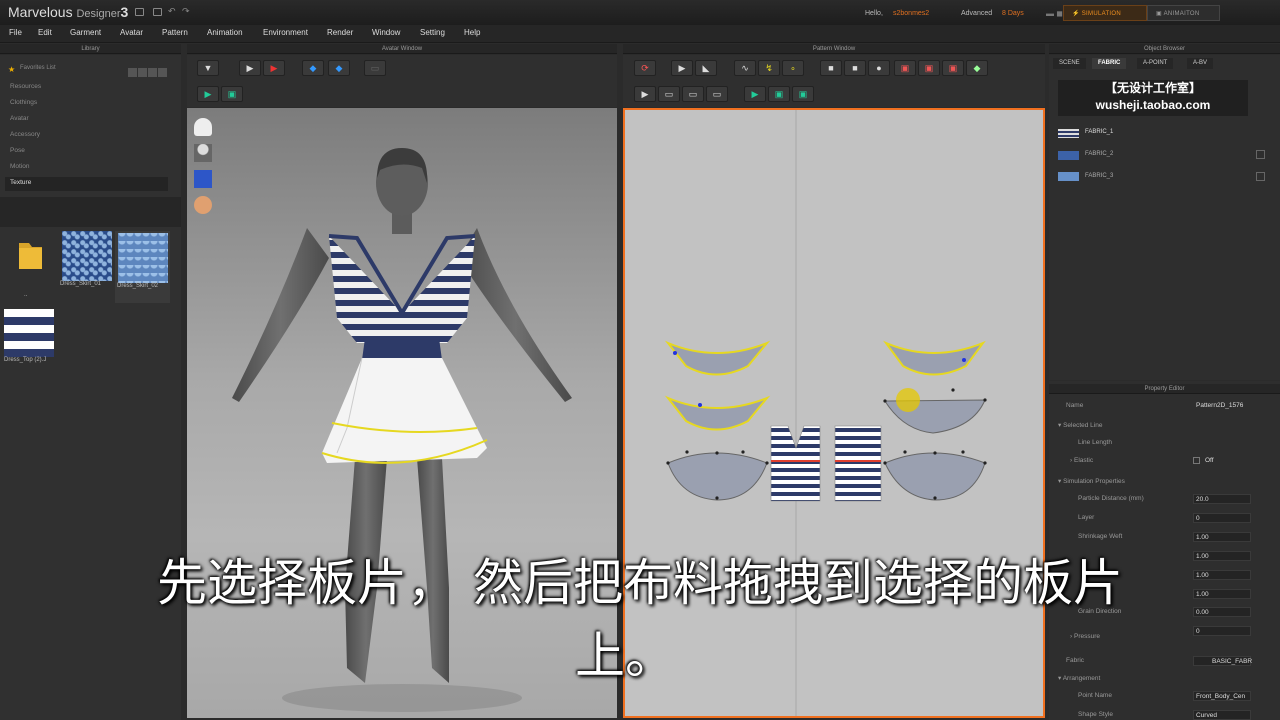 The height and width of the screenshot is (720, 1280). I want to click on fabric-item-2: FABRIC_2, so click(1099, 154).